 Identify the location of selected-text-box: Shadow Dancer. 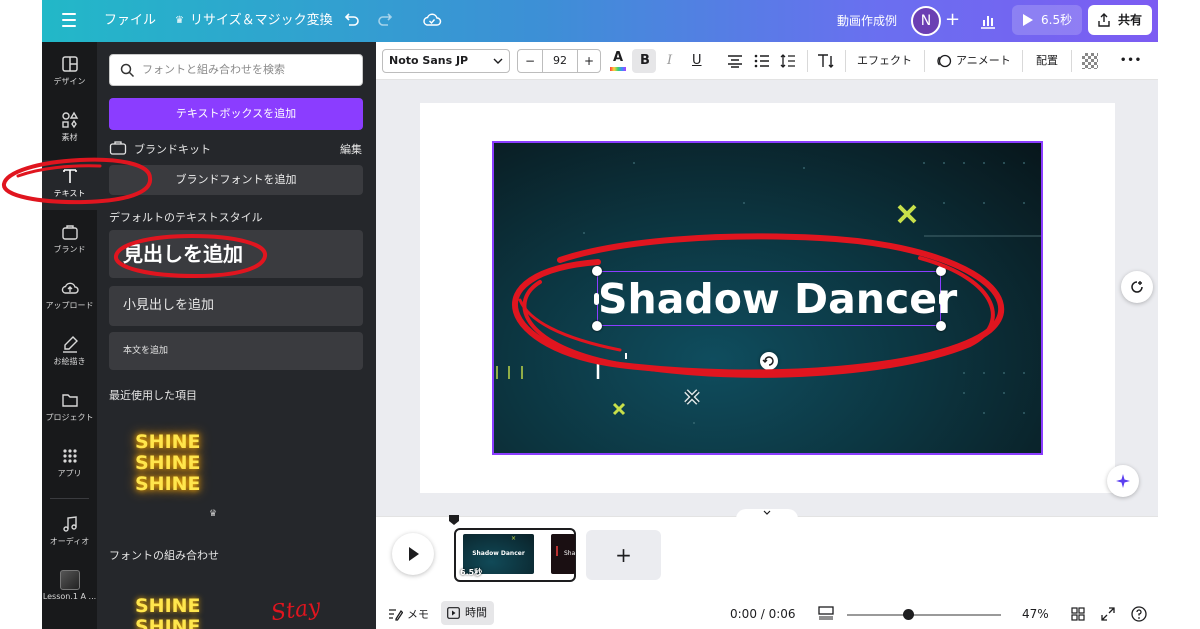
(777, 299).